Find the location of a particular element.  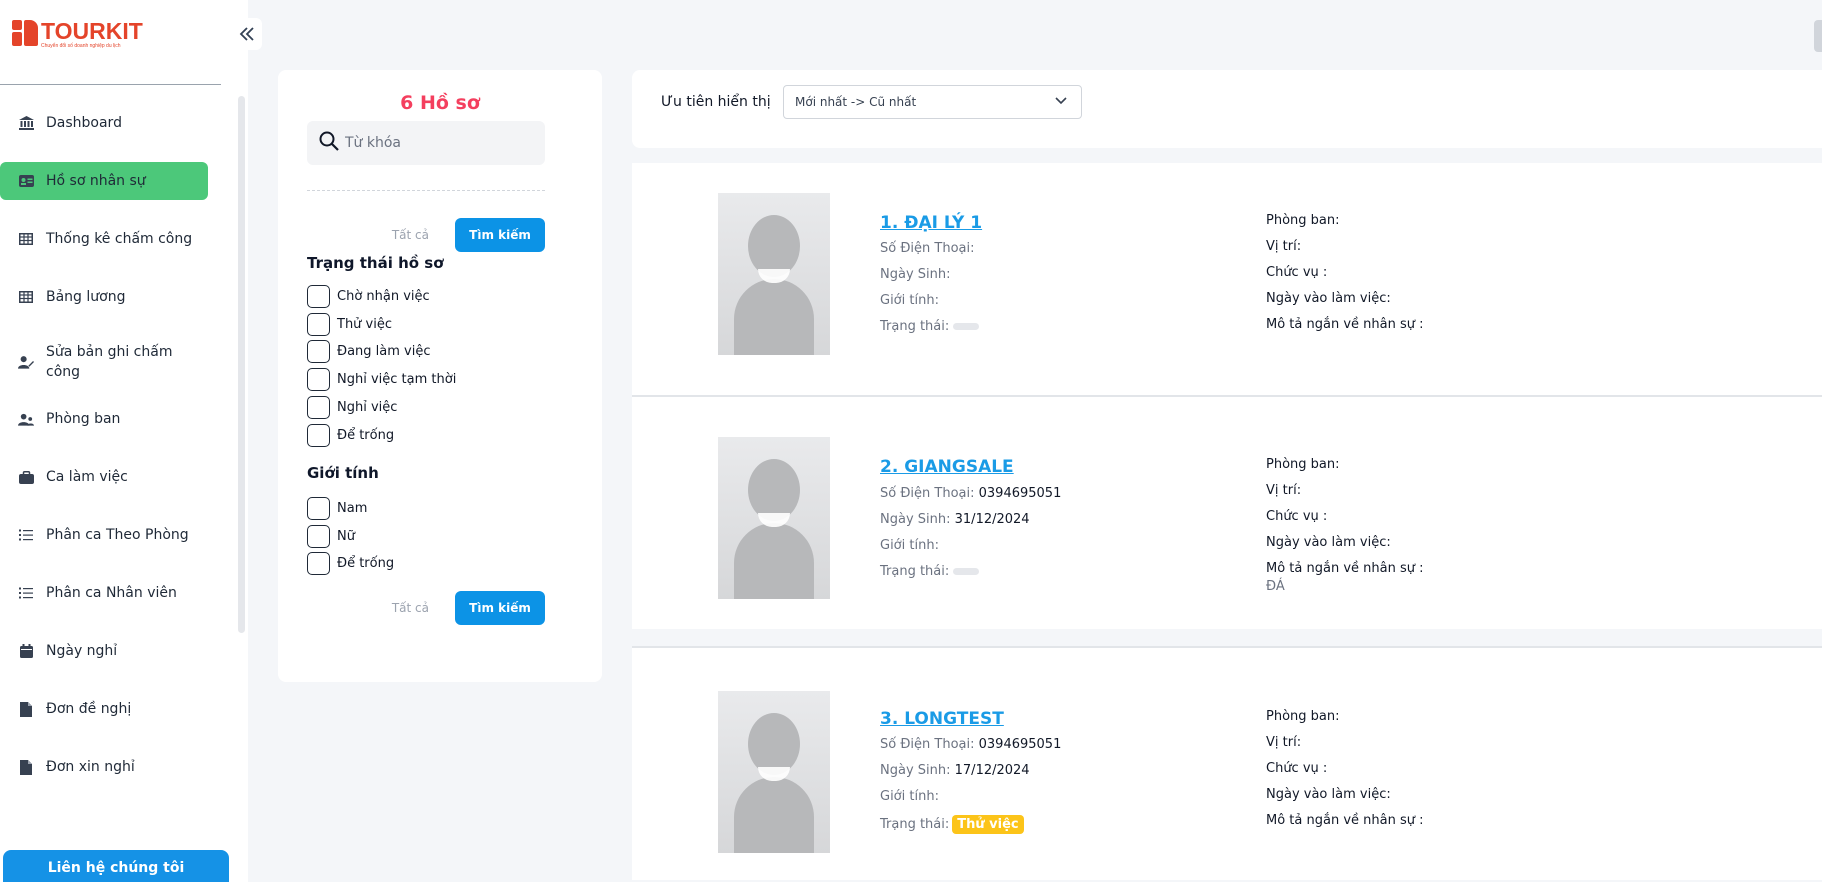

employee-name-link: 2. GIANGSALE is located at coordinates (947, 467).